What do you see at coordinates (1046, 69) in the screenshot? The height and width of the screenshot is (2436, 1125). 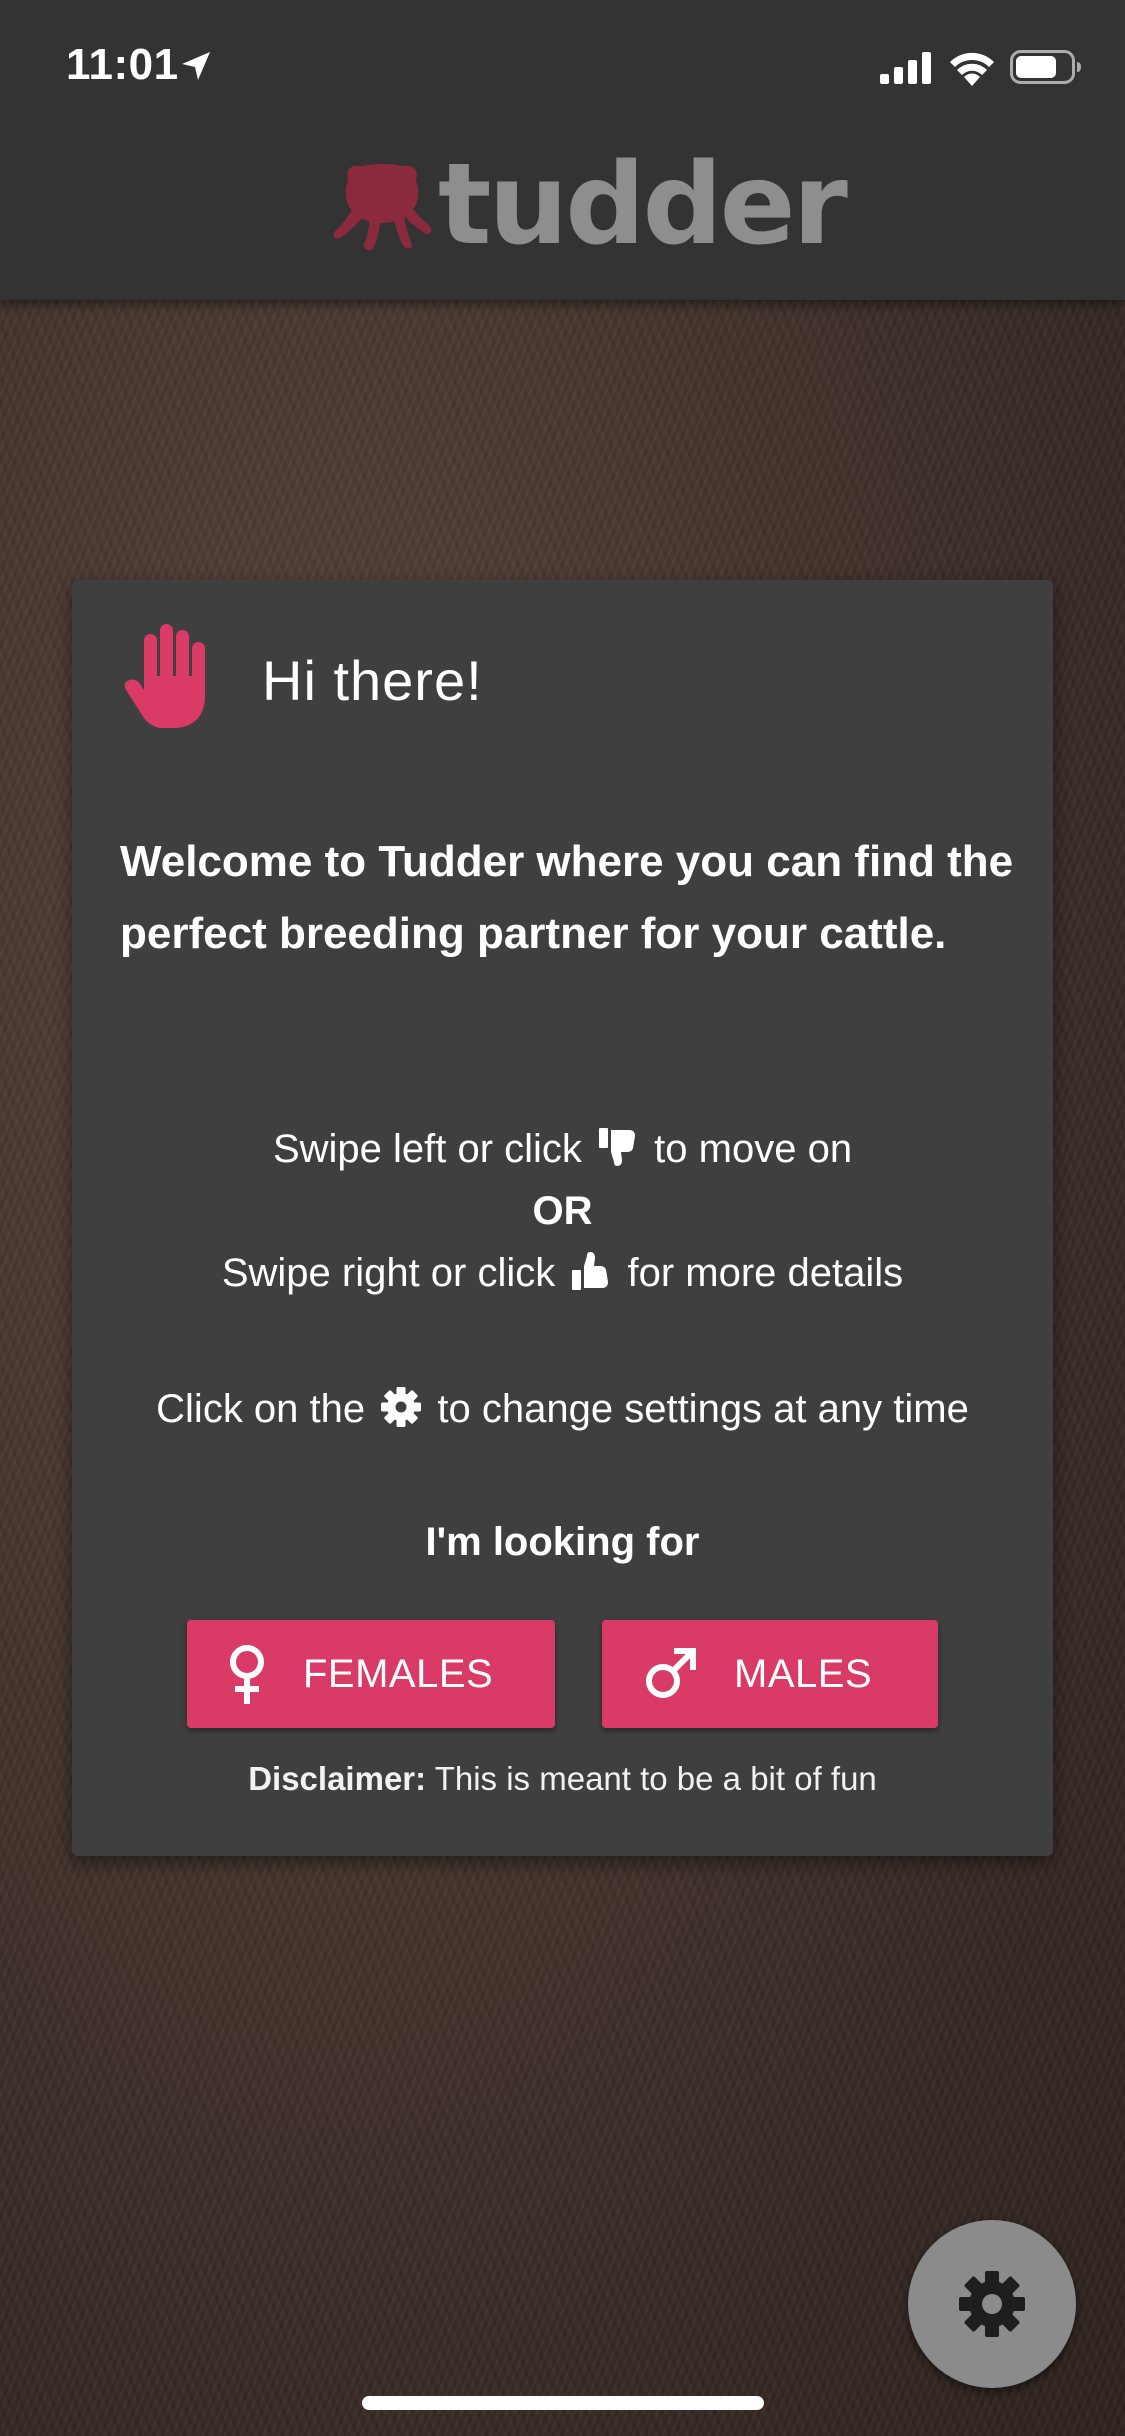 I see `battery-icon` at bounding box center [1046, 69].